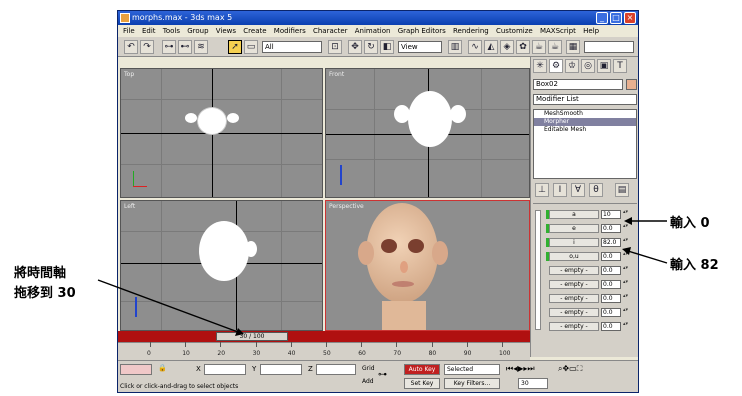 The height and width of the screenshot is (396, 742). I want to click on callout-timeline-line1: 將時間軸, so click(40, 273).